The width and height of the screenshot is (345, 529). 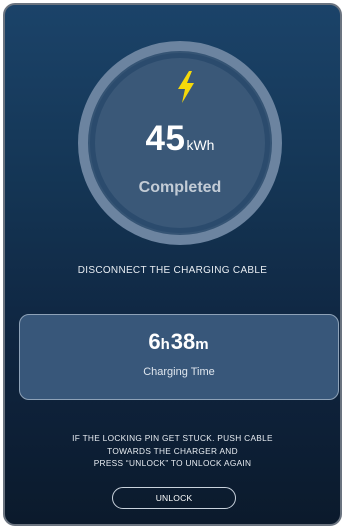 I want to click on time-minutes-unit: m, so click(x=202, y=344).